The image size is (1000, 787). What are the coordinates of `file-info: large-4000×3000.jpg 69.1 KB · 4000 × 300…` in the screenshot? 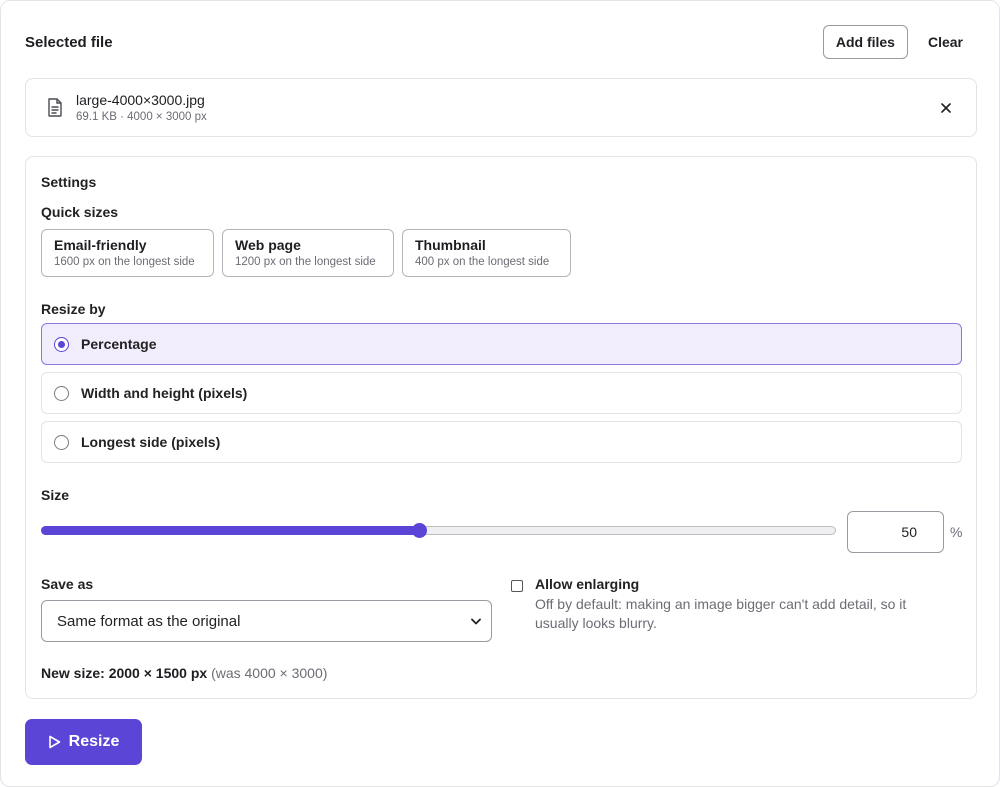 It's located at (505, 107).